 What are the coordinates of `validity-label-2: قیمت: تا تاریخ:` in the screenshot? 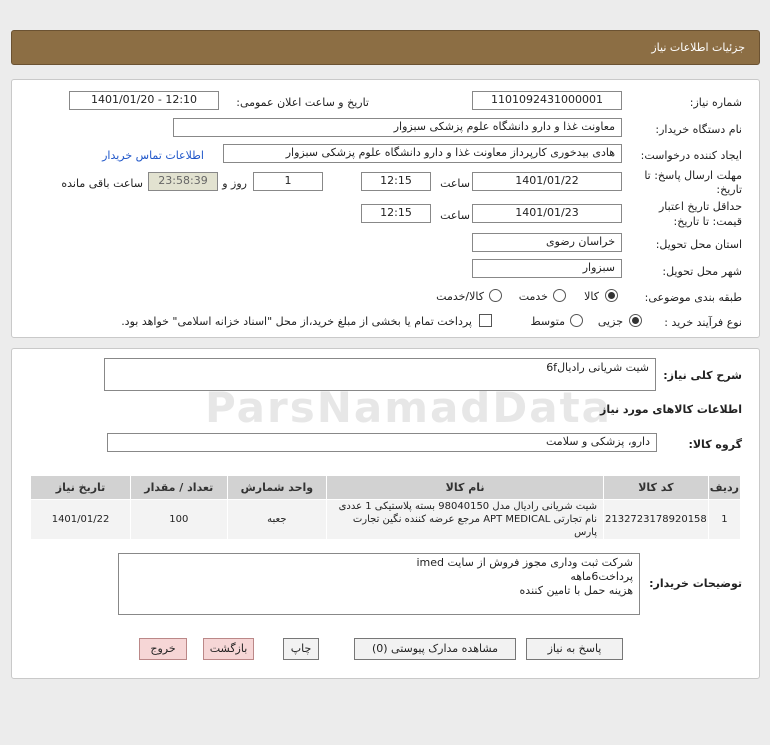 It's located at (707, 221).